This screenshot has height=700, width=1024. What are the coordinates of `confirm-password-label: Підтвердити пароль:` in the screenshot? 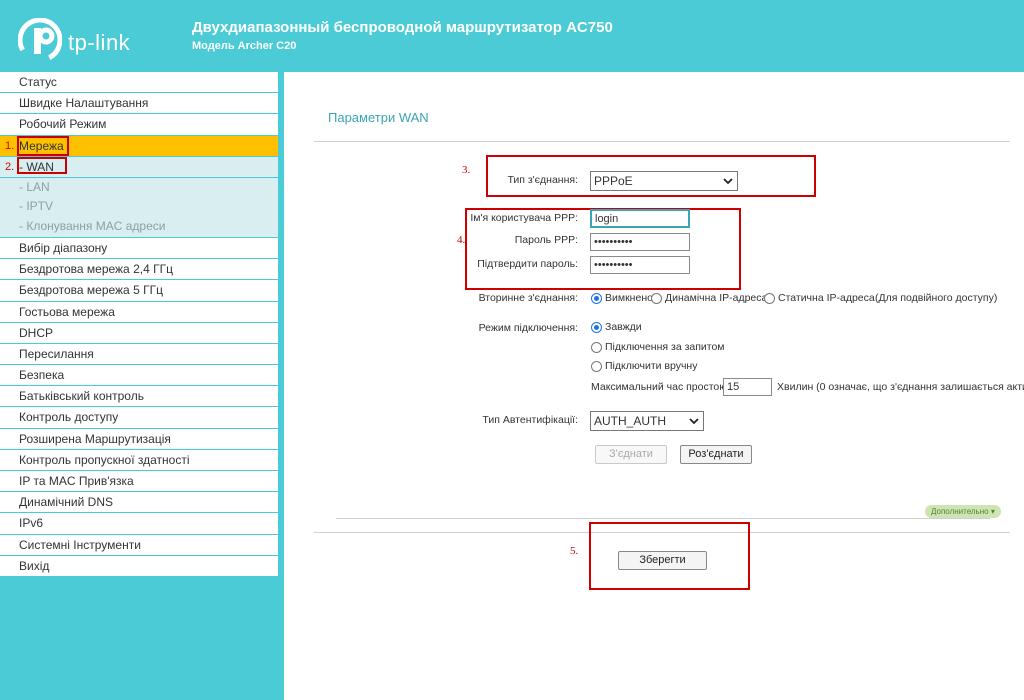 It's located at (527, 264).